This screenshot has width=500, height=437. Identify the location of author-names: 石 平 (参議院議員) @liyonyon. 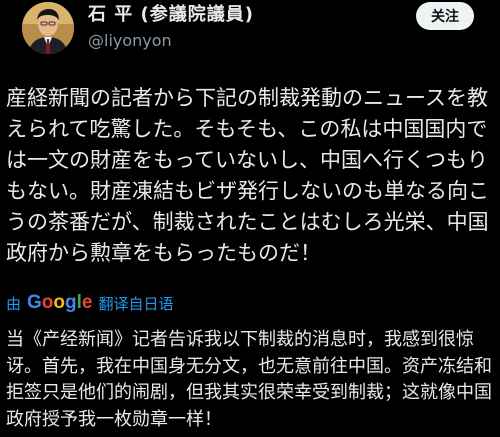
(171, 28).